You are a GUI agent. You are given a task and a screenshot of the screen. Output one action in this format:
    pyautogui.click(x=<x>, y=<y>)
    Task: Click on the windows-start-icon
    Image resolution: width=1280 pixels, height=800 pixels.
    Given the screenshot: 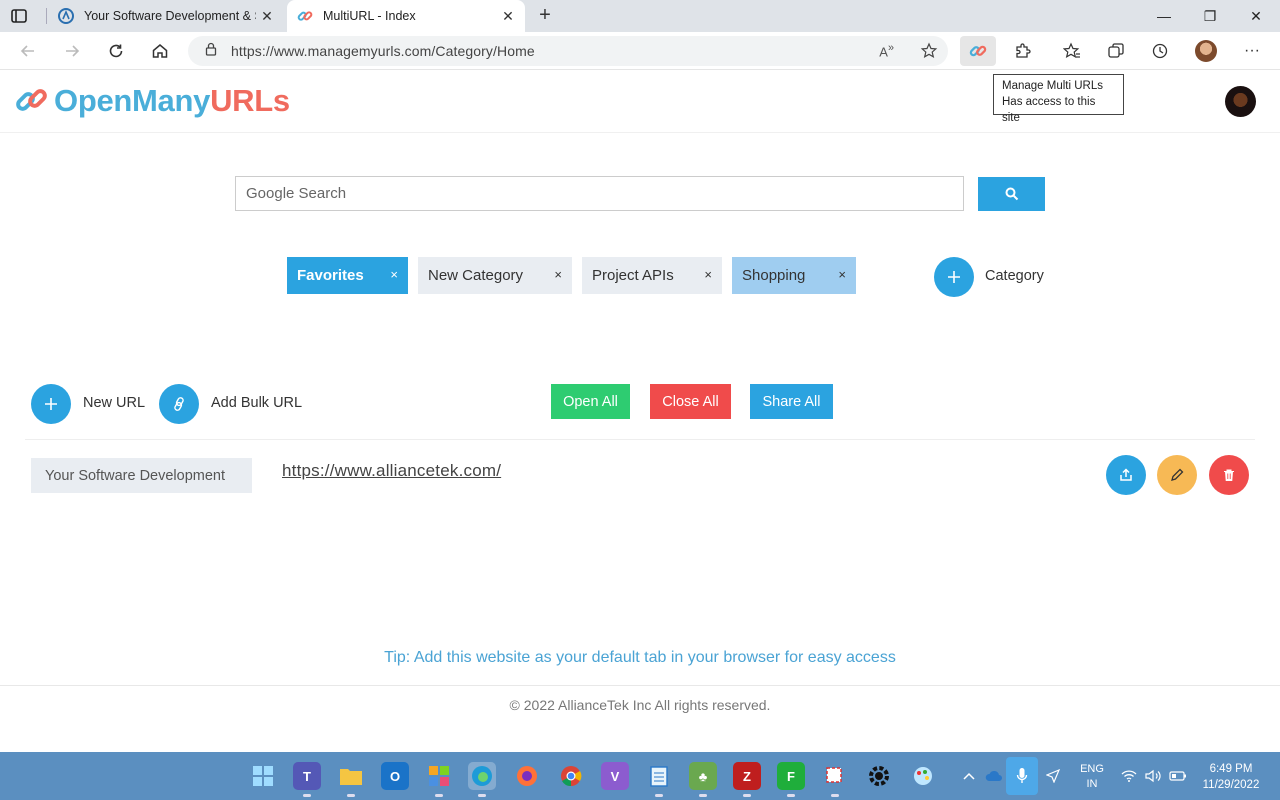 What is the action you would take?
    pyautogui.click(x=263, y=776)
    